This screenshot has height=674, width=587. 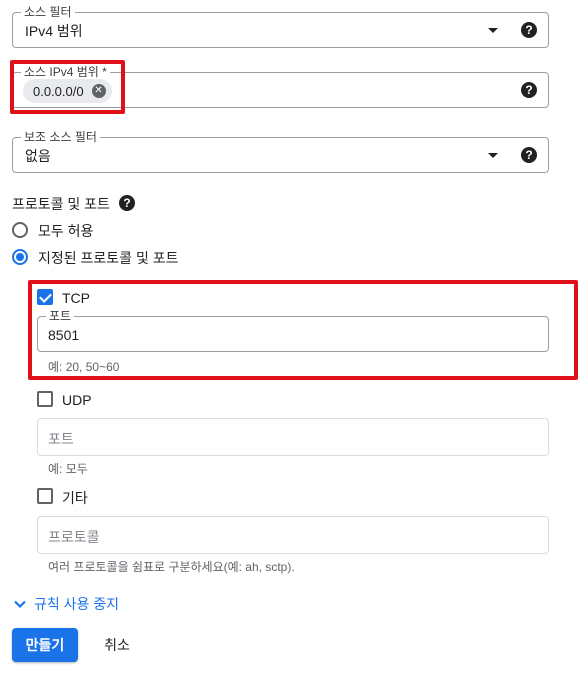 What do you see at coordinates (64, 335) in the screenshot?
I see `tcp-ports-value: 8501` at bounding box center [64, 335].